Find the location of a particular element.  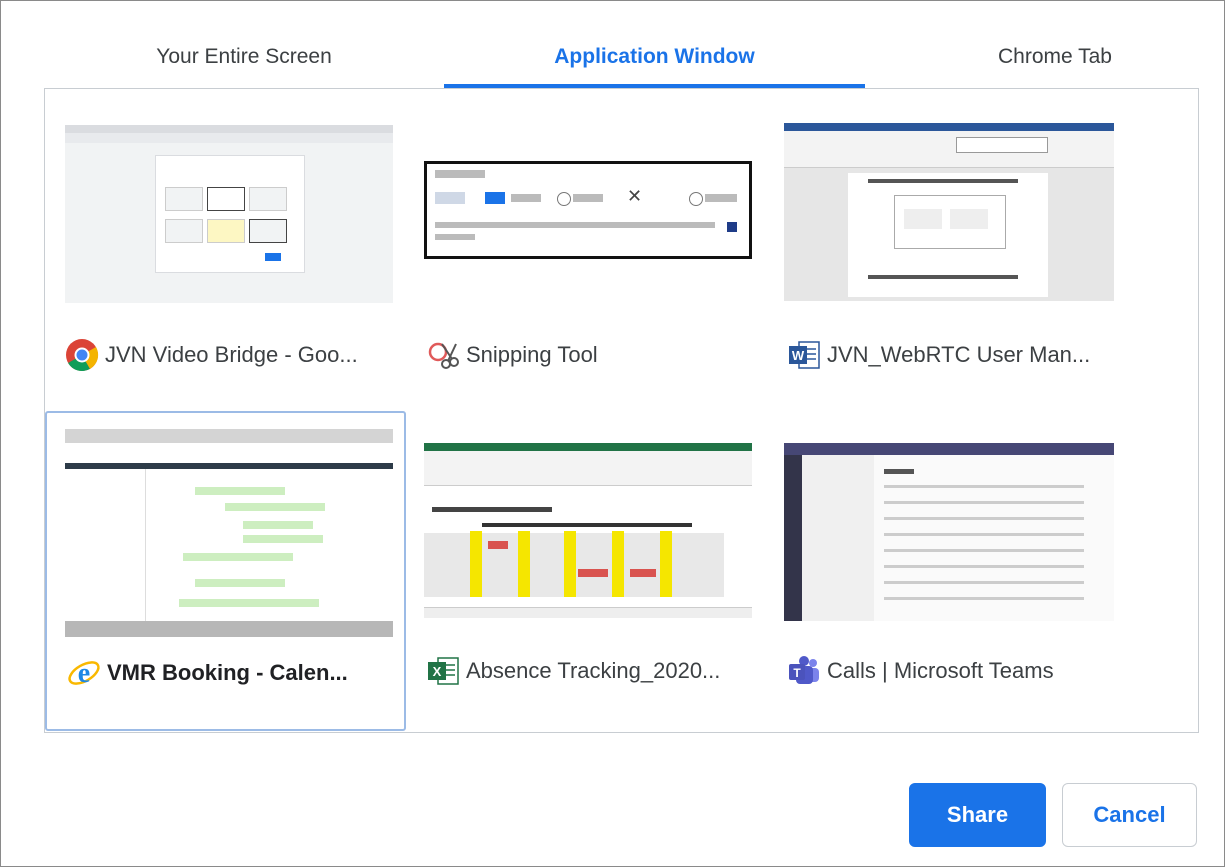

chrome-icon is located at coordinates (82, 355).